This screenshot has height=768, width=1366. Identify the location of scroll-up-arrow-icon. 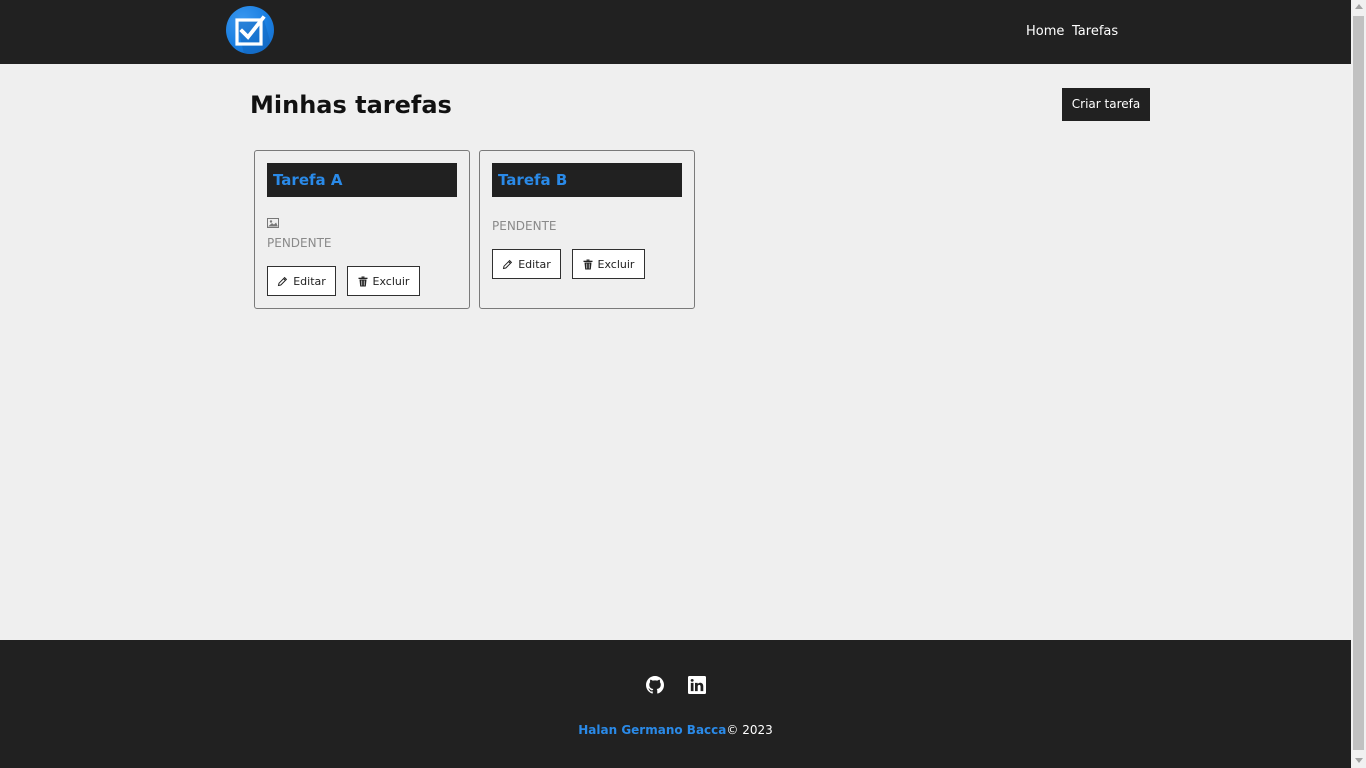
(1359, 6).